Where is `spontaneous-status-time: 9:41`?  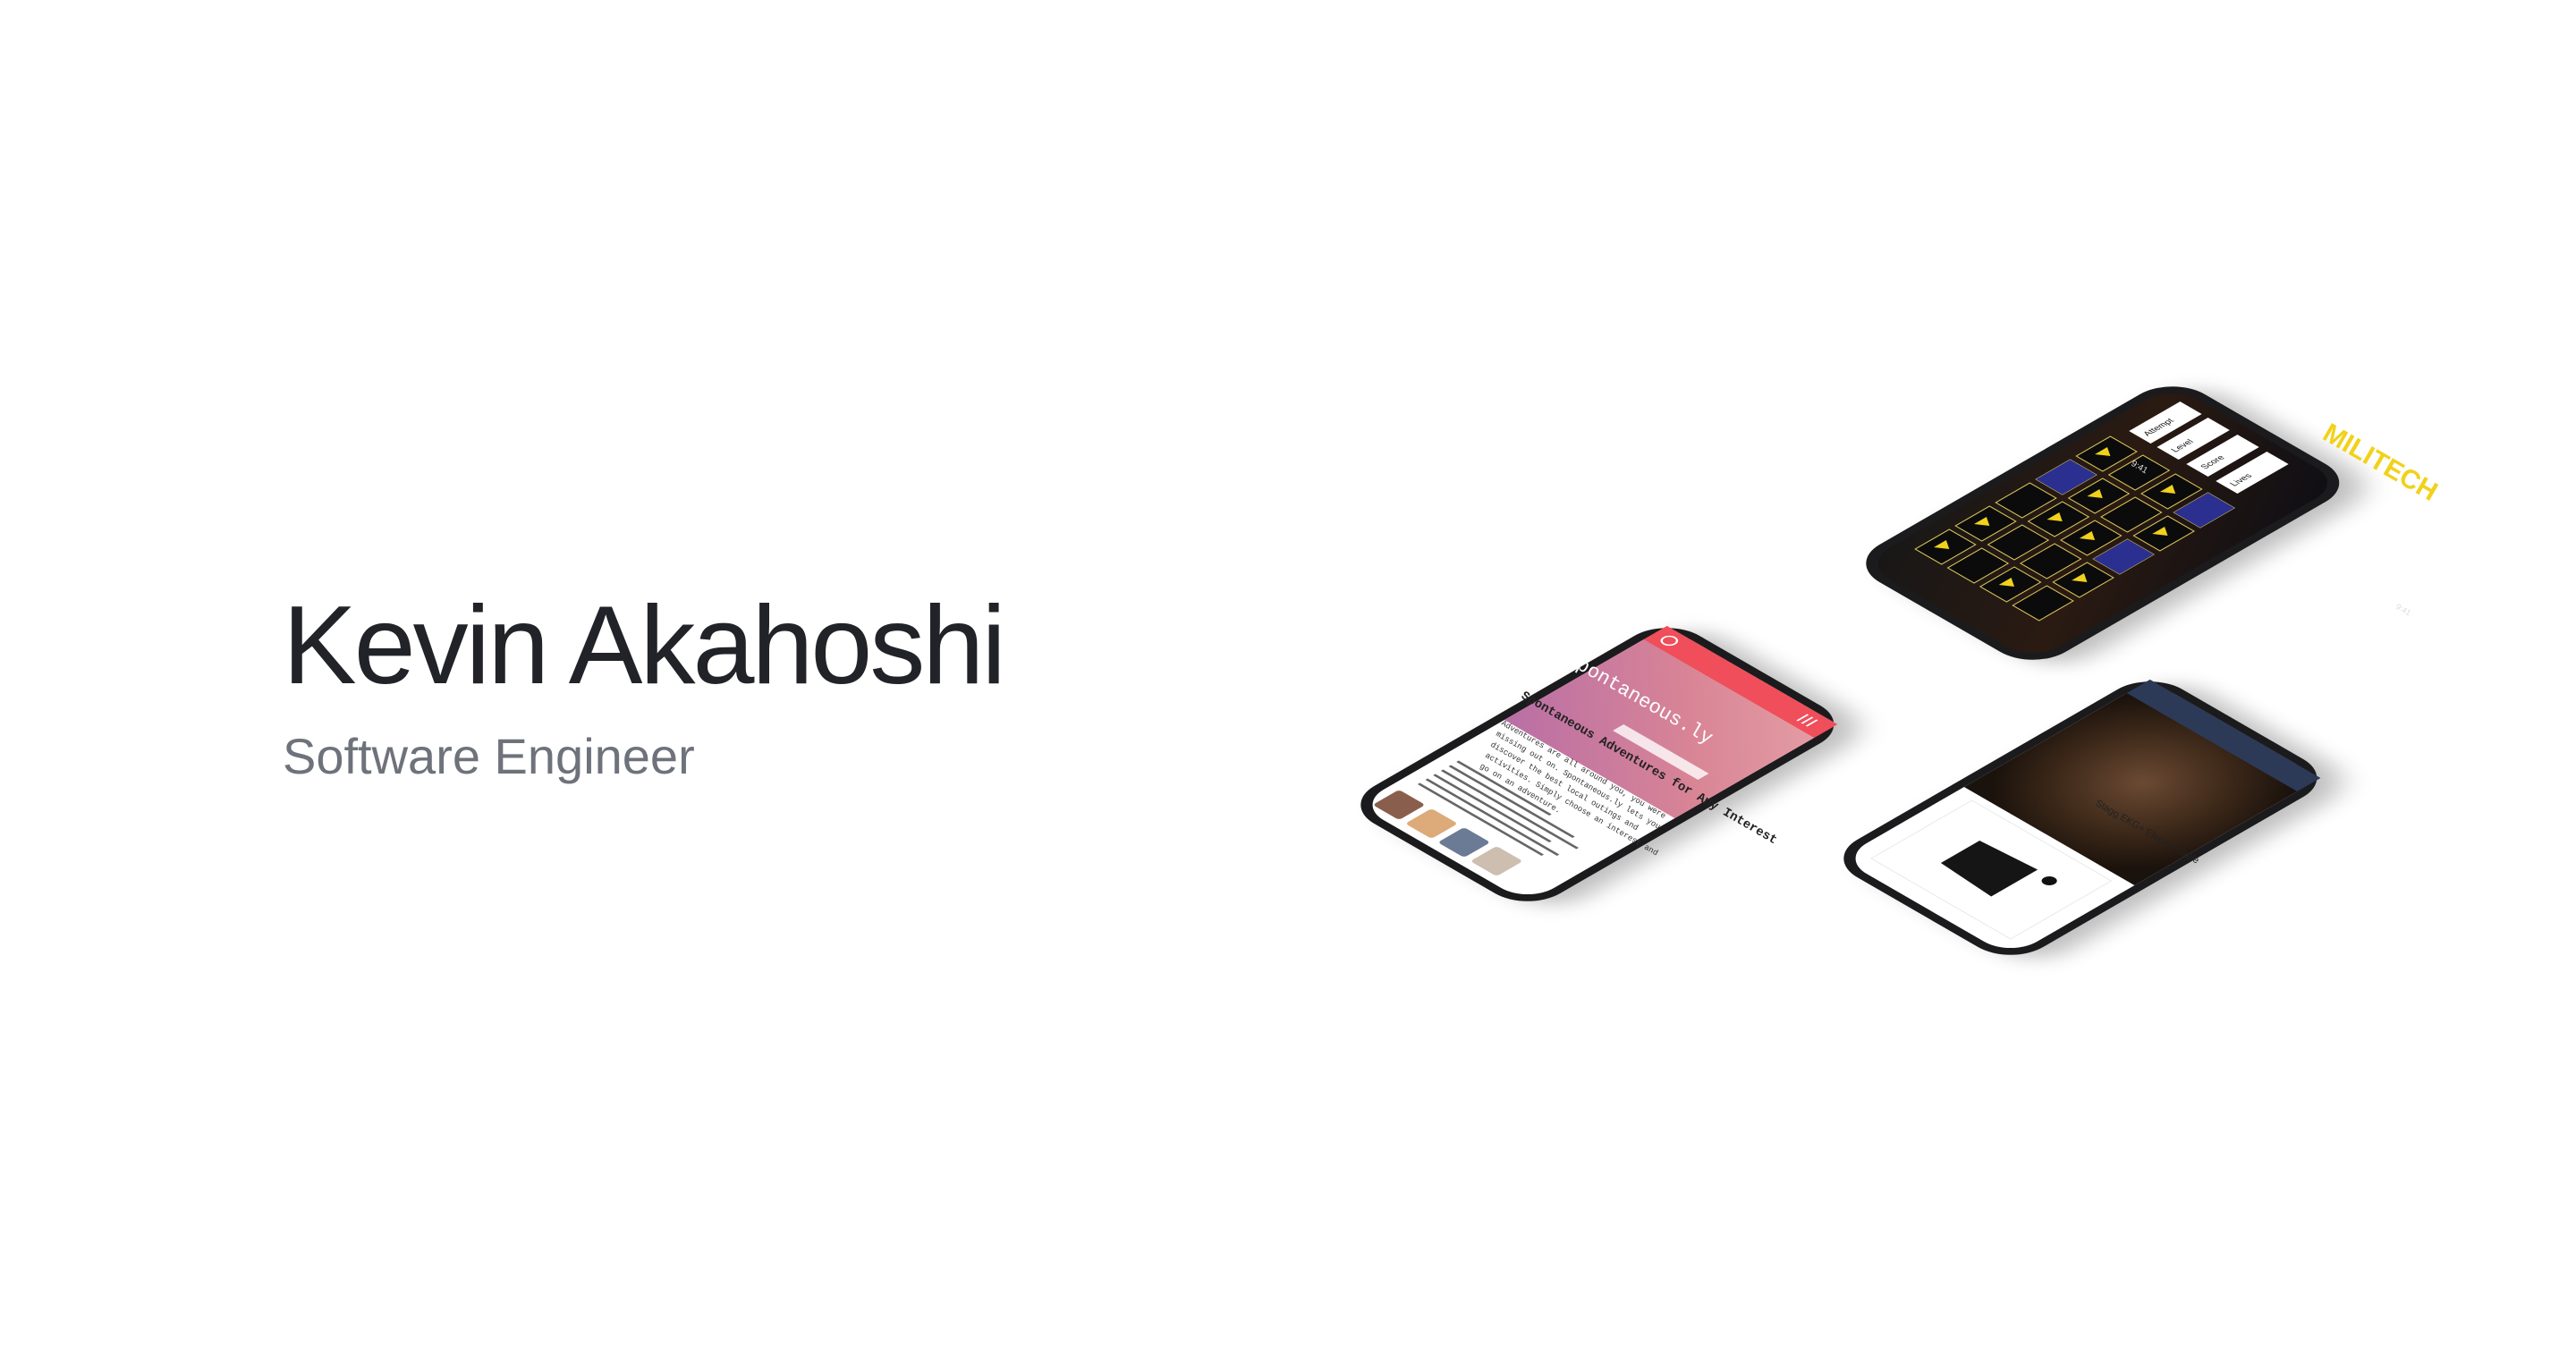 spontaneous-status-time: 9:41 is located at coordinates (1760, 624).